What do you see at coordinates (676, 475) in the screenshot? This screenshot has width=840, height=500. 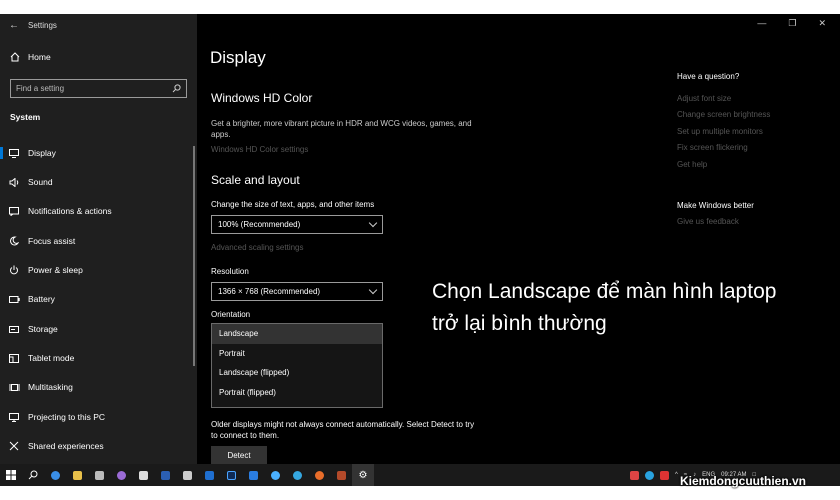 I see `chevron-up-icon: ^` at bounding box center [676, 475].